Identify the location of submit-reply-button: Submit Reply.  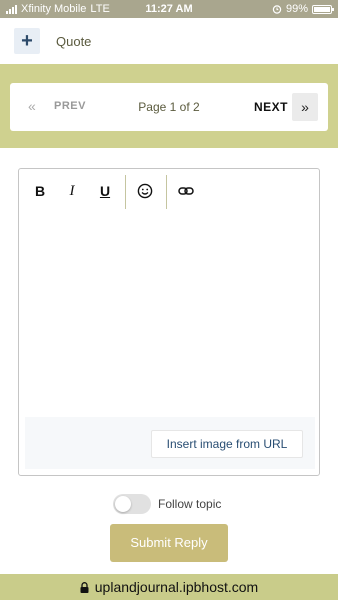
(169, 543).